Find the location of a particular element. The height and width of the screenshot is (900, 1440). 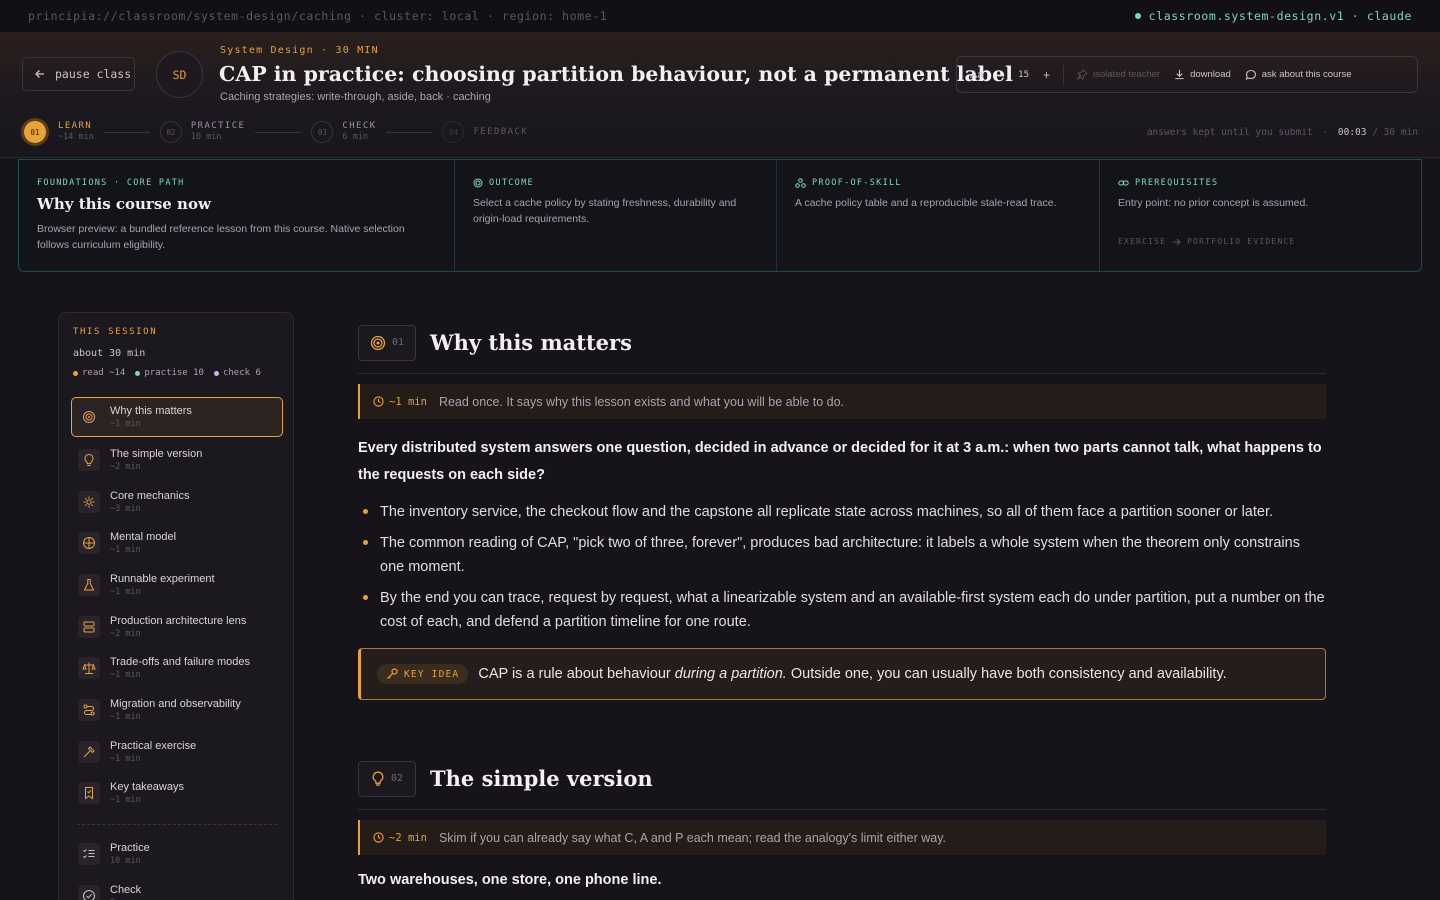

reading-time: ~2 min is located at coordinates (400, 838).